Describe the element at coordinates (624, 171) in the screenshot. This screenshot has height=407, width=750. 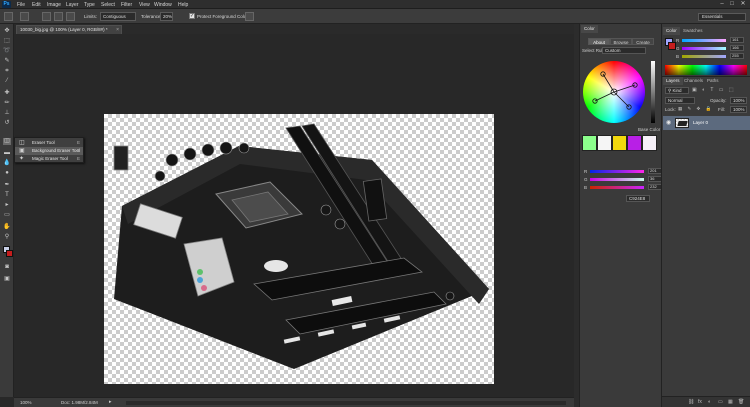
I see `rgb-slider-r: R 201` at that location.